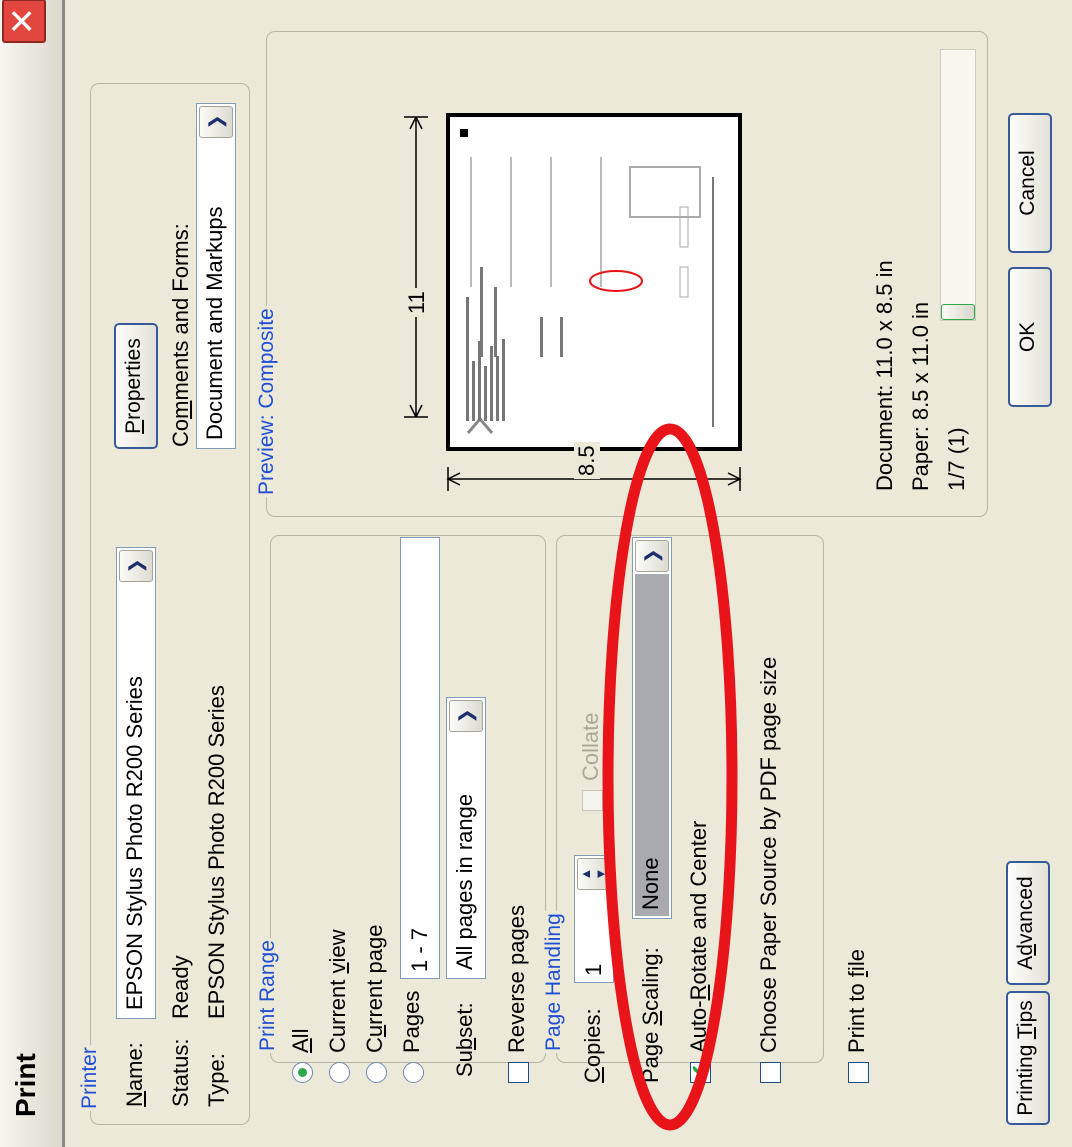 This screenshot has height=1147, width=1072. Describe the element at coordinates (464, 1039) in the screenshot. I see `subset-label: Subset:` at that location.